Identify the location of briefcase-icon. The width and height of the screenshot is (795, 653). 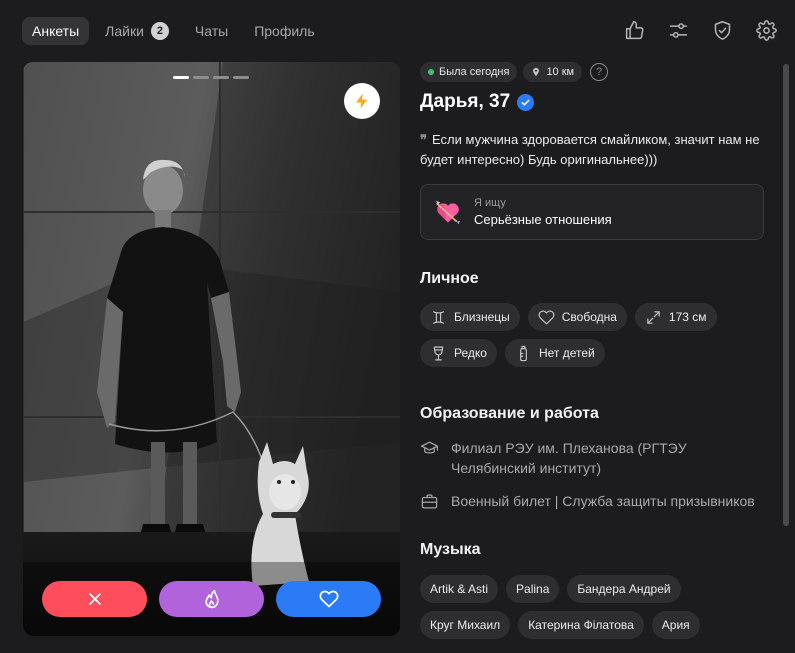
(429, 501).